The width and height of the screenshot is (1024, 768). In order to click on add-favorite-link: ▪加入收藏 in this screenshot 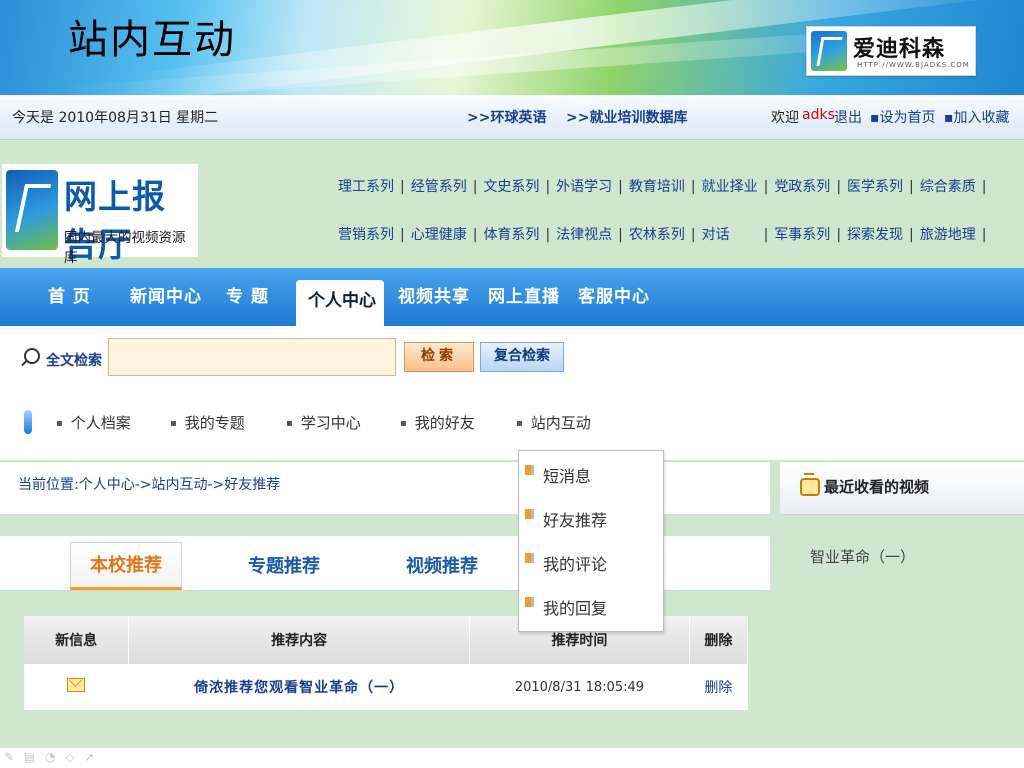, I will do `click(977, 117)`.